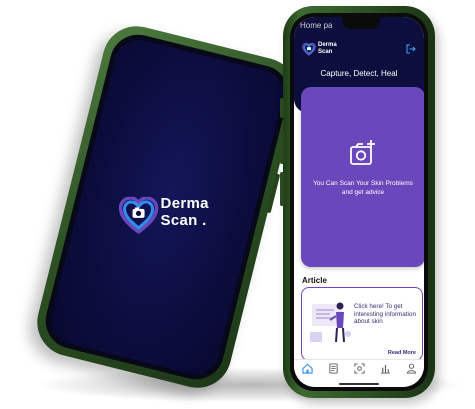 This screenshot has height=409, width=475. What do you see at coordinates (359, 384) in the screenshot?
I see `home-indicator` at bounding box center [359, 384].